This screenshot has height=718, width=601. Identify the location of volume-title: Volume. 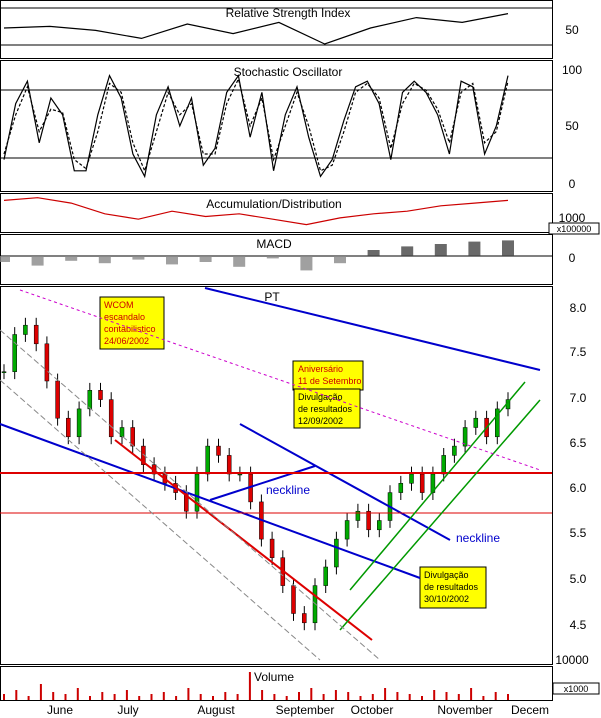
(274, 677).